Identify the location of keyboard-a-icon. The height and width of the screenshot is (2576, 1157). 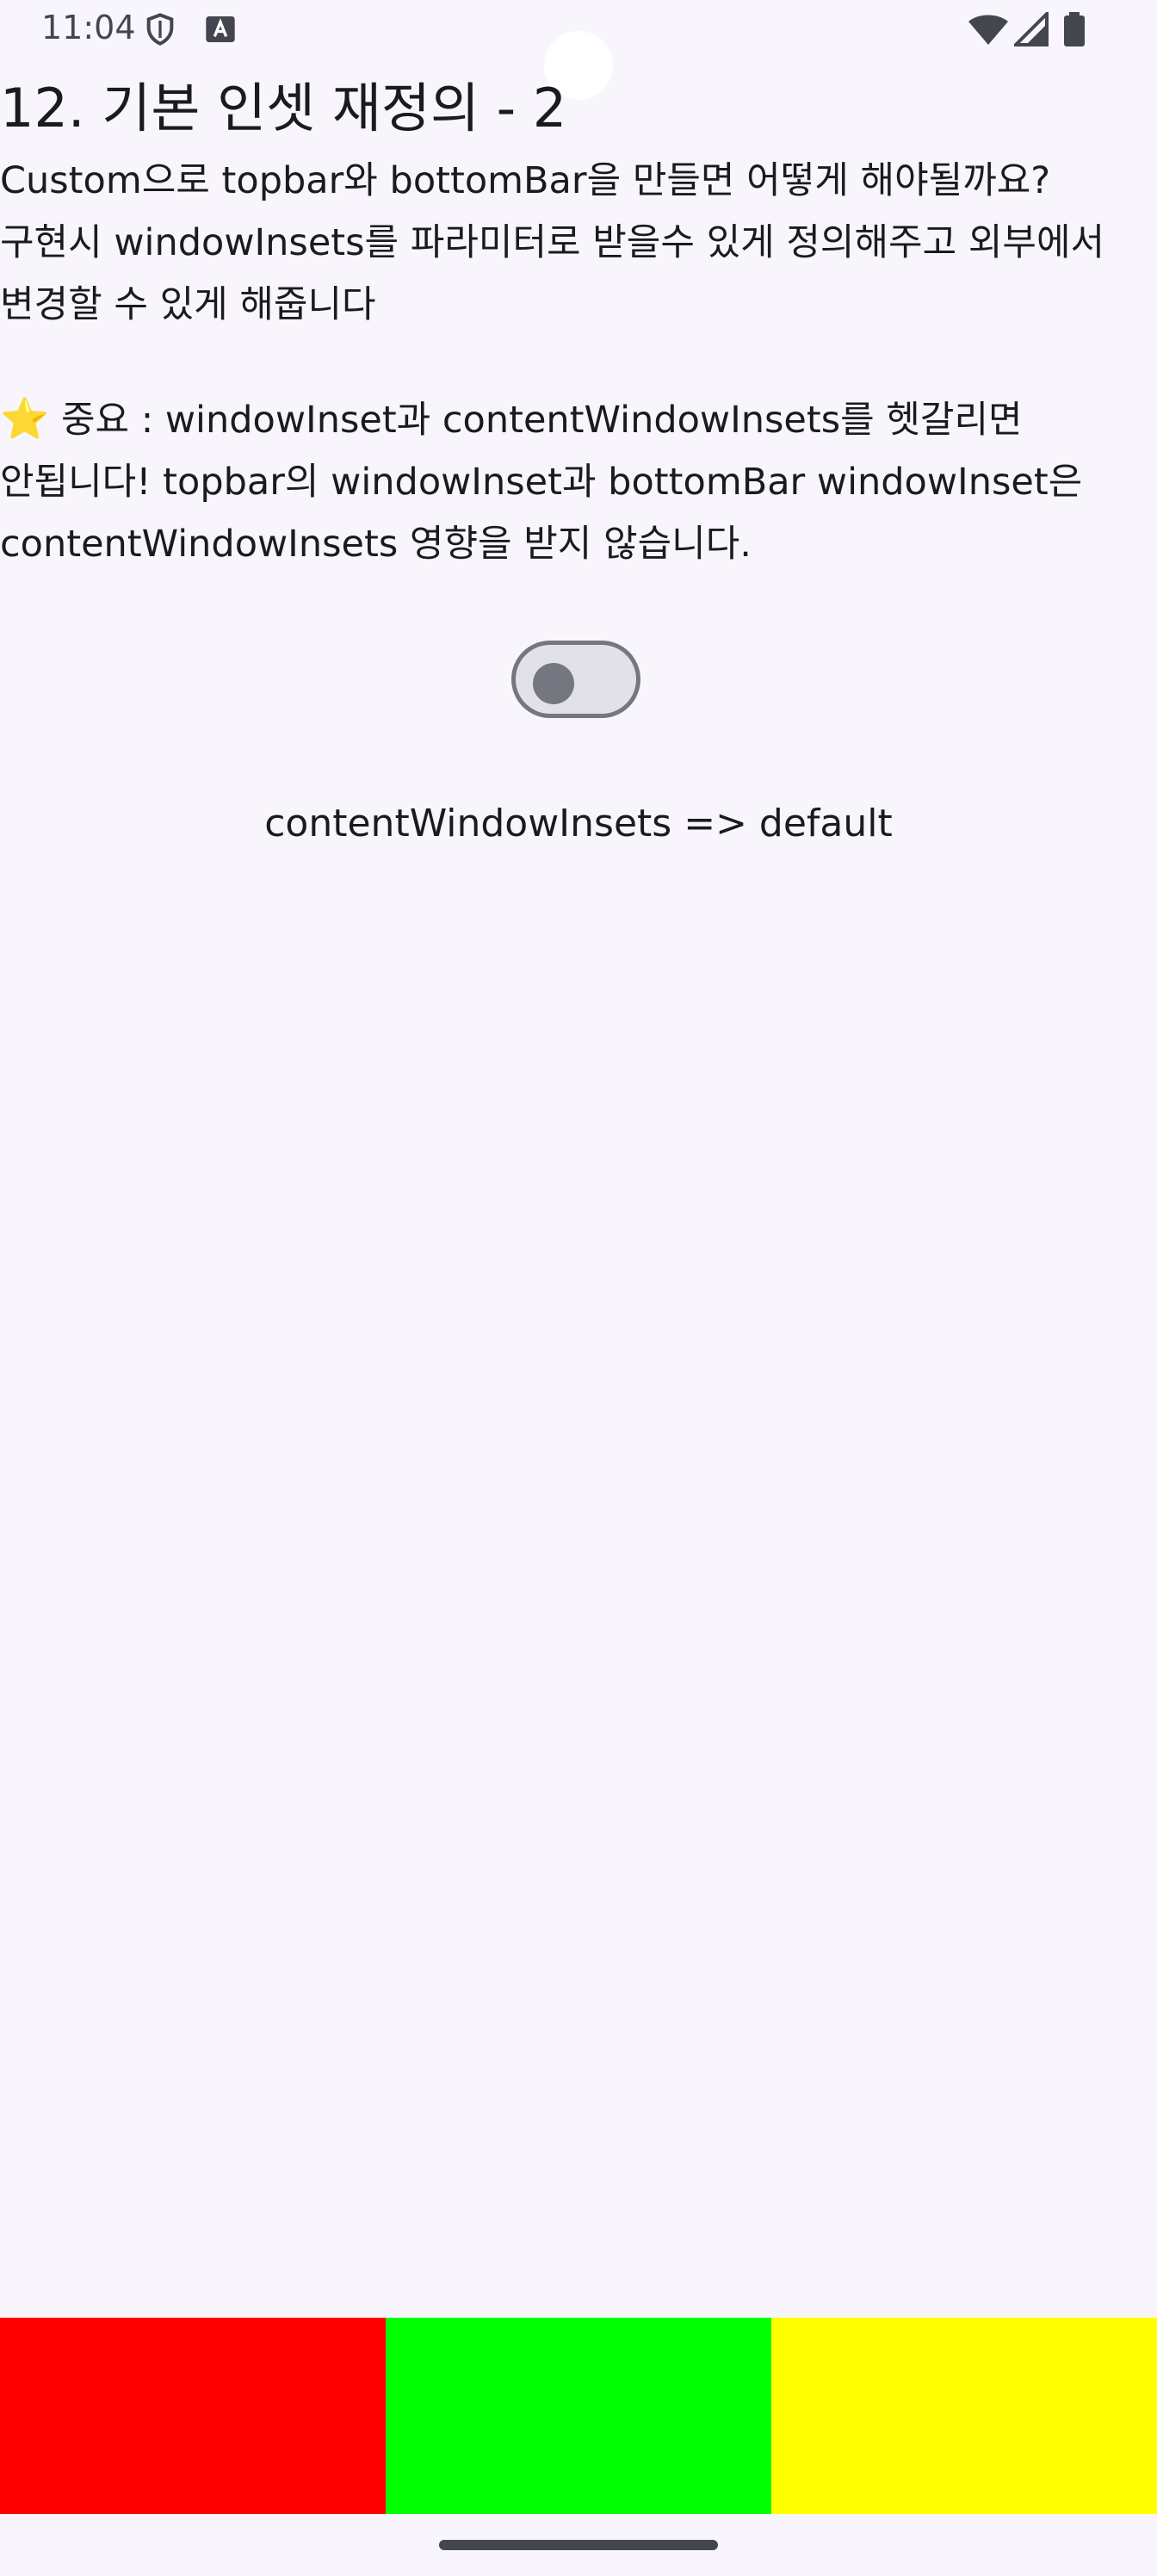
(220, 29).